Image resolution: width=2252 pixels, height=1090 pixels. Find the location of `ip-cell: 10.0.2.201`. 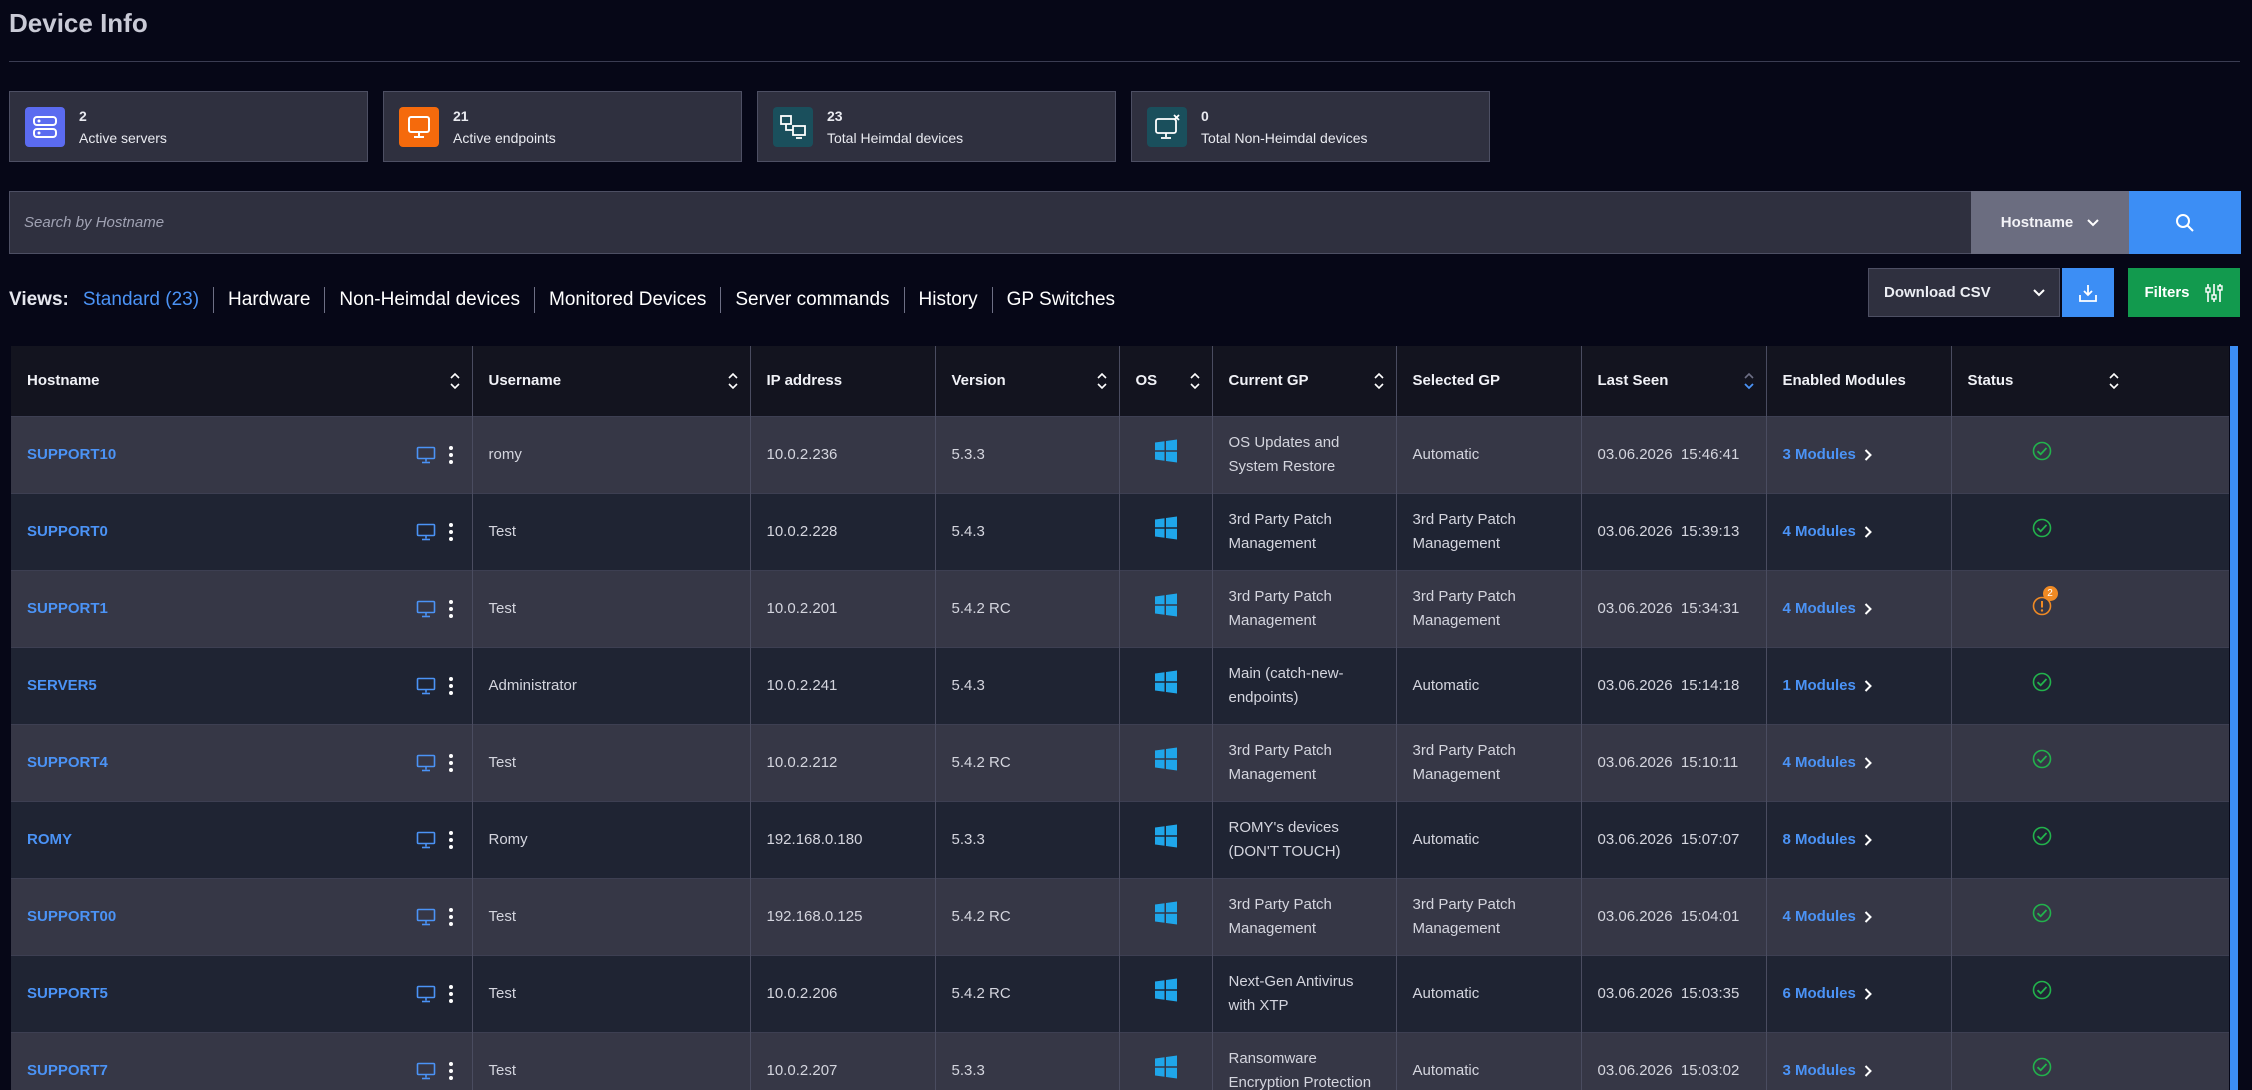

ip-cell: 10.0.2.201 is located at coordinates (843, 608).